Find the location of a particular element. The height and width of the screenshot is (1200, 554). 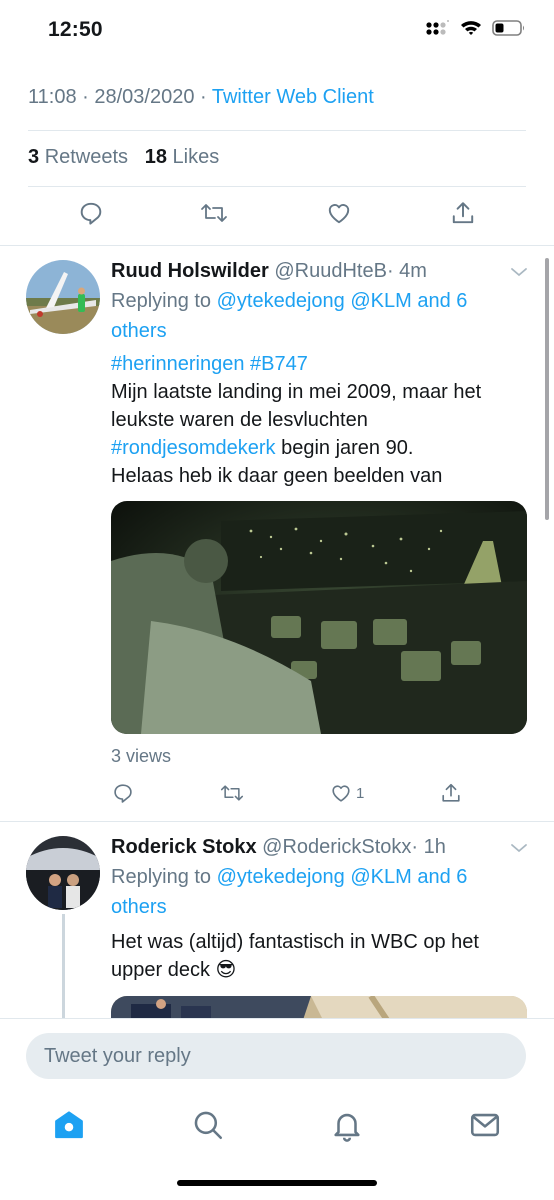

tab-home is located at coordinates (69, 1127).